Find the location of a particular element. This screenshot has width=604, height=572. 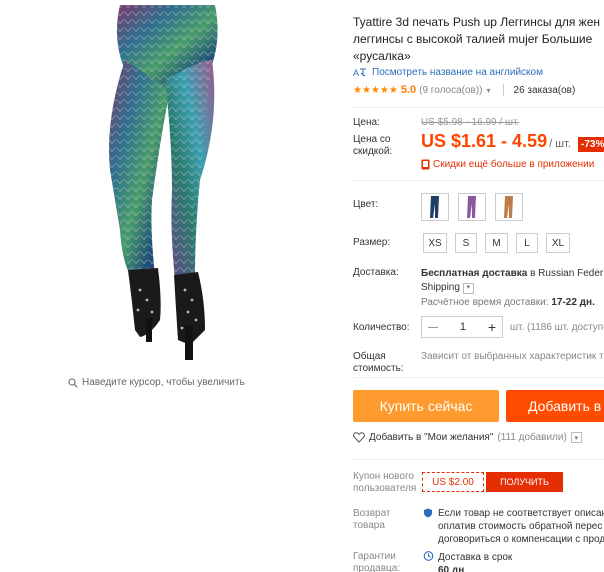

magnifier-icon is located at coordinates (73, 382).